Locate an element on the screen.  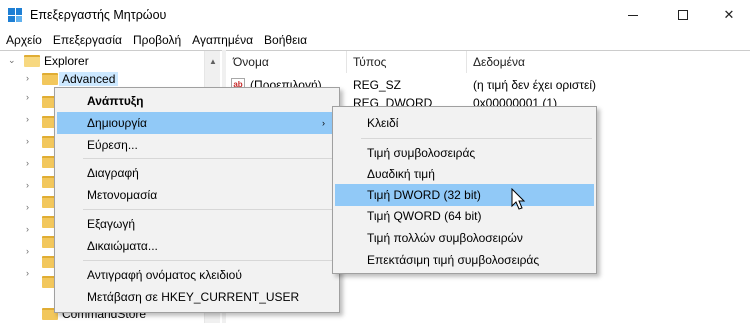
menu-help: Βοήθεια is located at coordinates (285, 40).